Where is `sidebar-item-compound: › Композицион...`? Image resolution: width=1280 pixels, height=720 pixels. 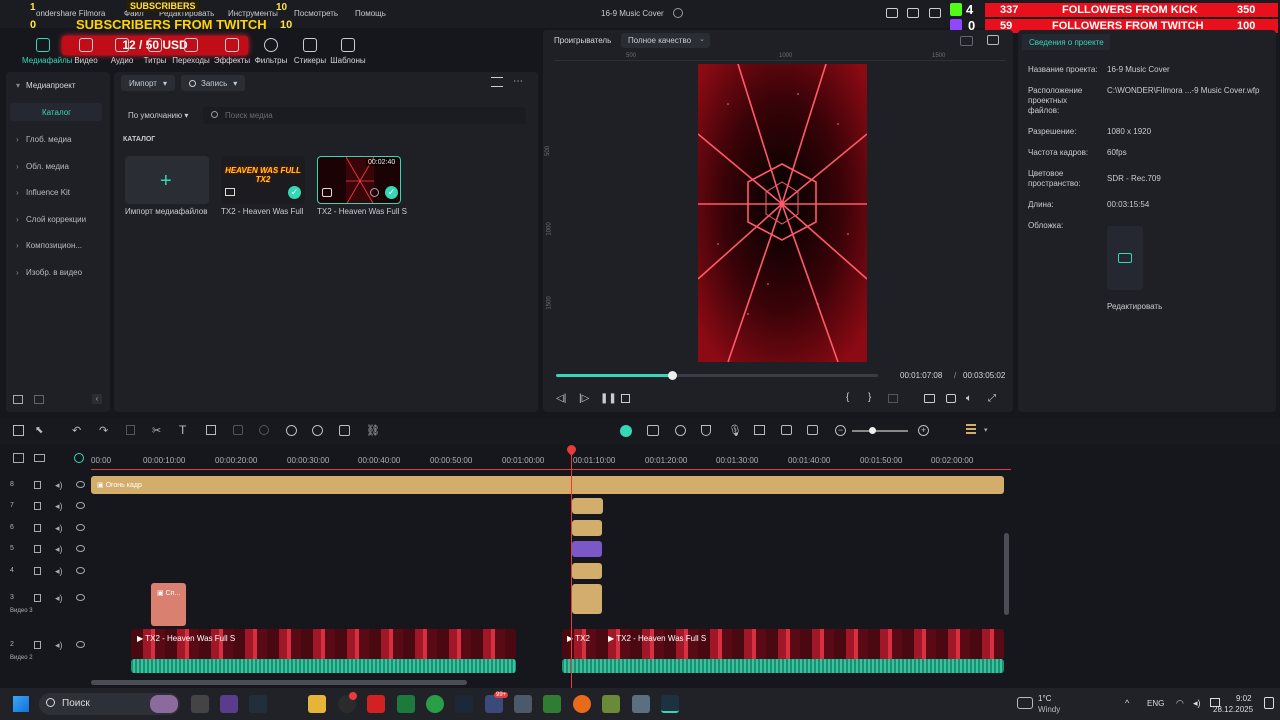 sidebar-item-compound: › Композицион... is located at coordinates (49, 245).